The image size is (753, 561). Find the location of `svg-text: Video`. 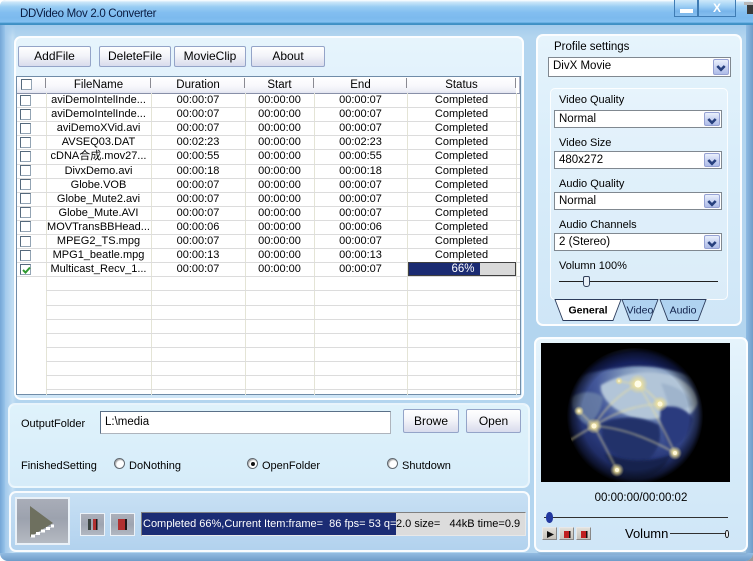

svg-text: Video is located at coordinates (640, 311).